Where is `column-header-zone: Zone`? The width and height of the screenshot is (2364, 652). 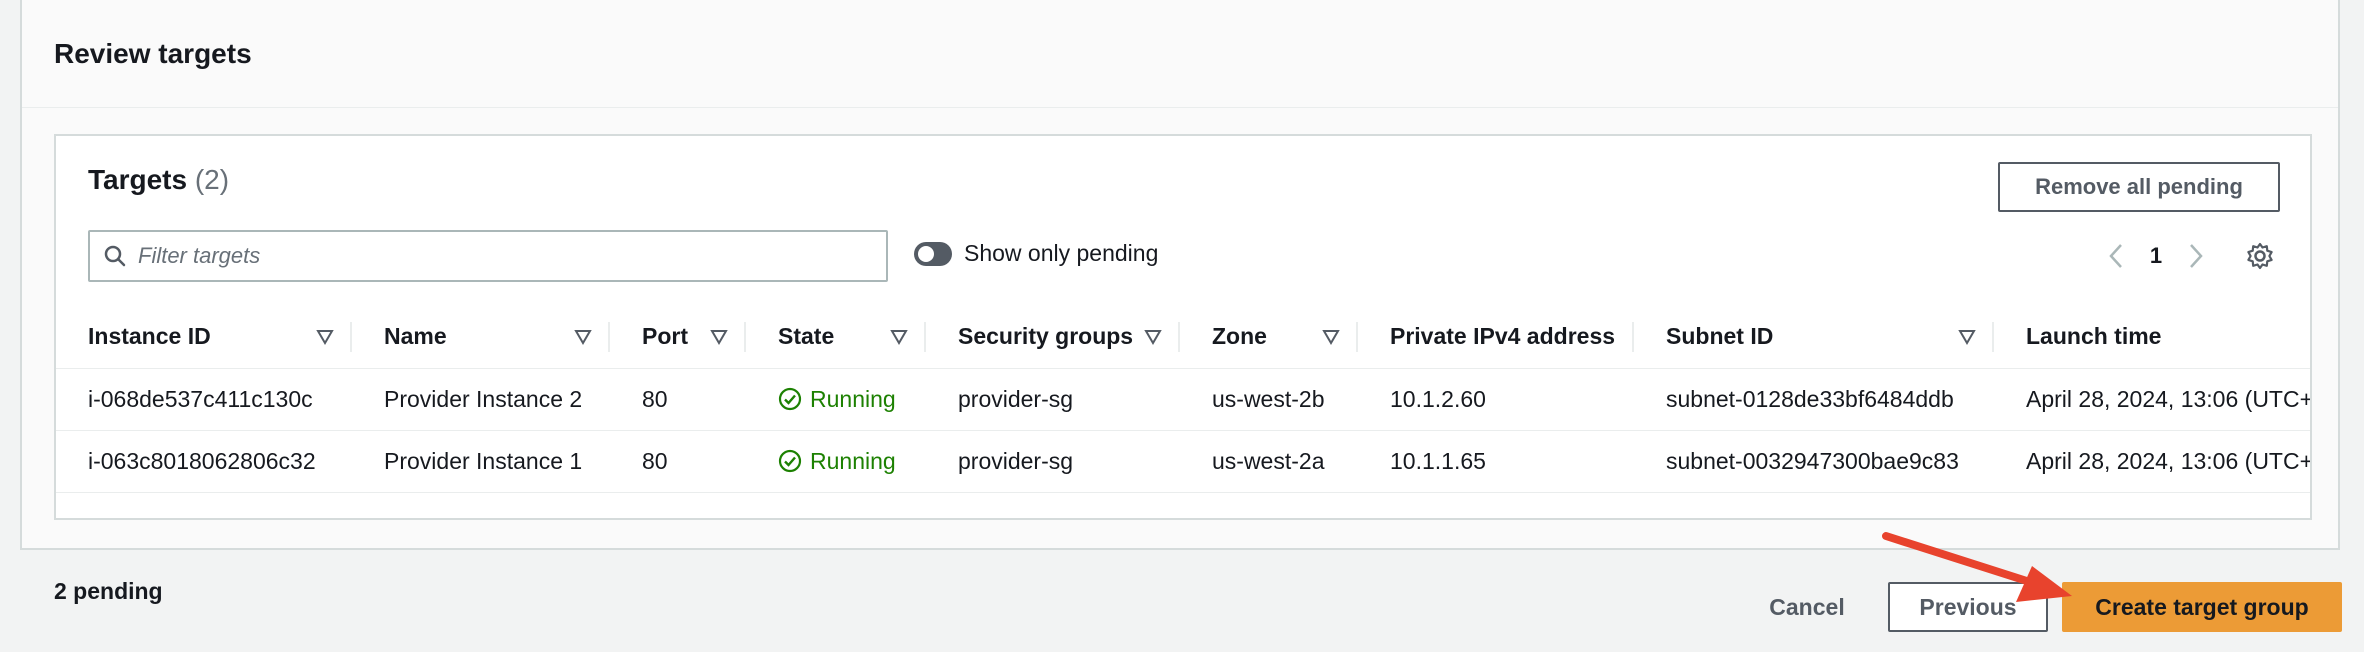
column-header-zone: Zone is located at coordinates (1269, 337).